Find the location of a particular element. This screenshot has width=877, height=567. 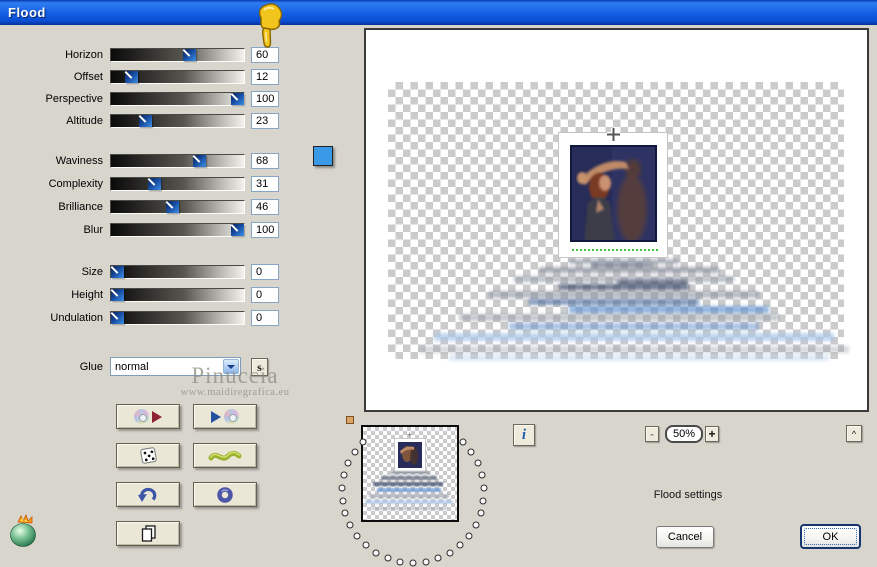

slider-track-perspective is located at coordinates (177, 99).